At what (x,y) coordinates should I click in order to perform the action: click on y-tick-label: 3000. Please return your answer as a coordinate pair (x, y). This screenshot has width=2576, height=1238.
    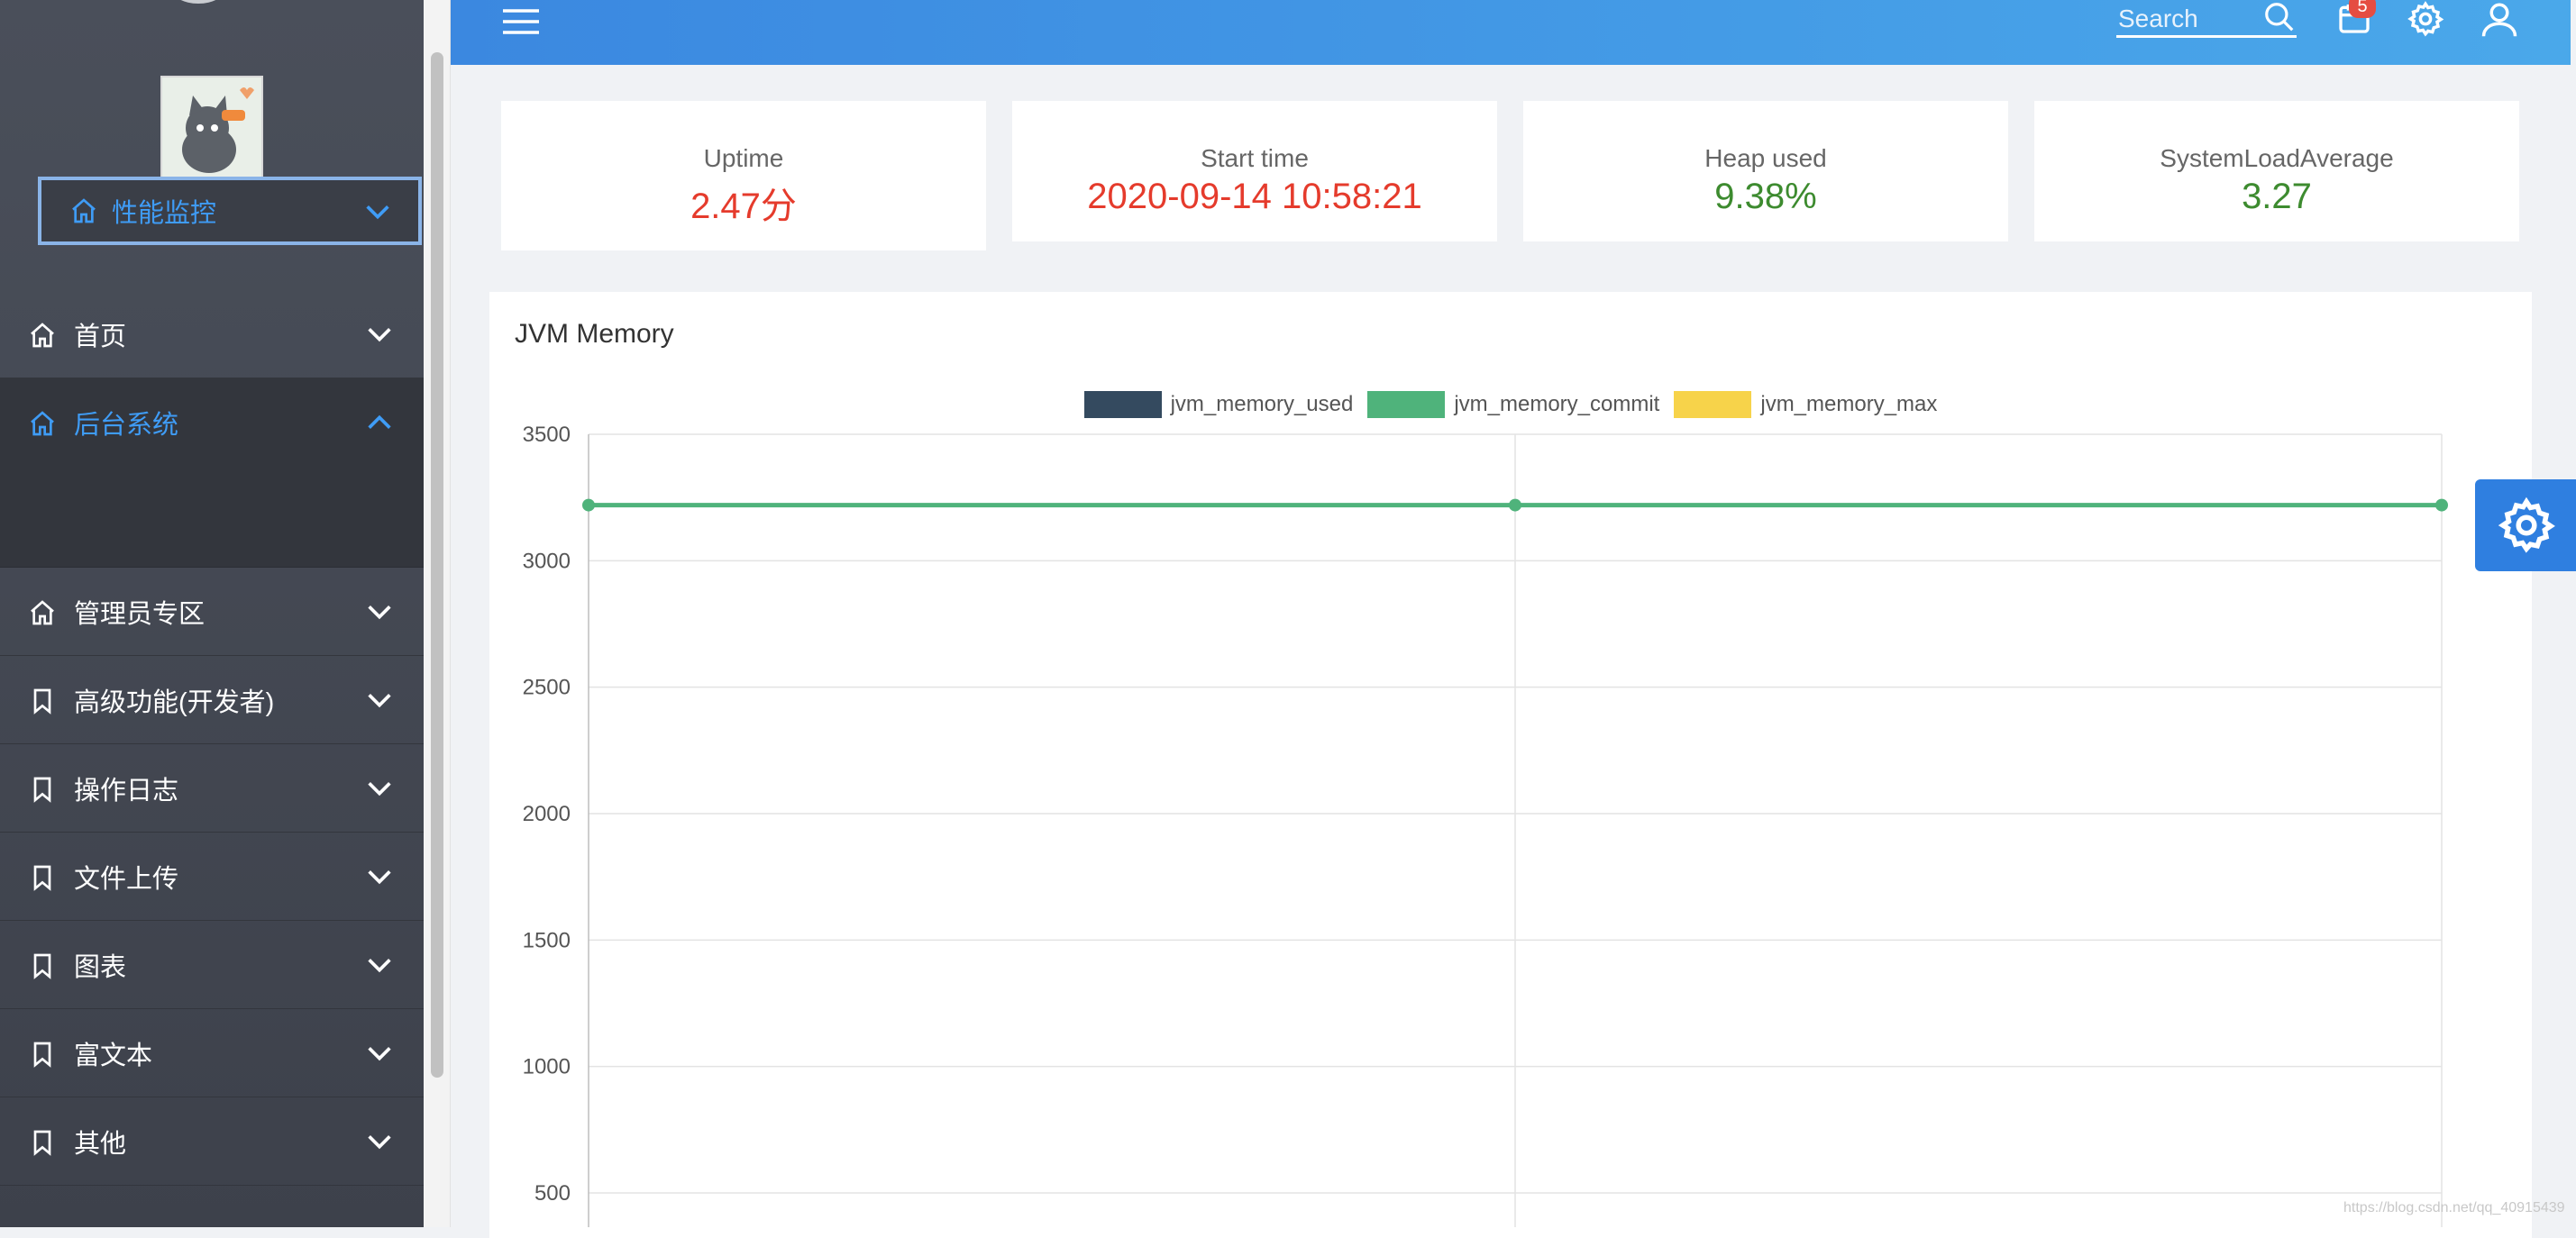
    Looking at the image, I should click on (547, 561).